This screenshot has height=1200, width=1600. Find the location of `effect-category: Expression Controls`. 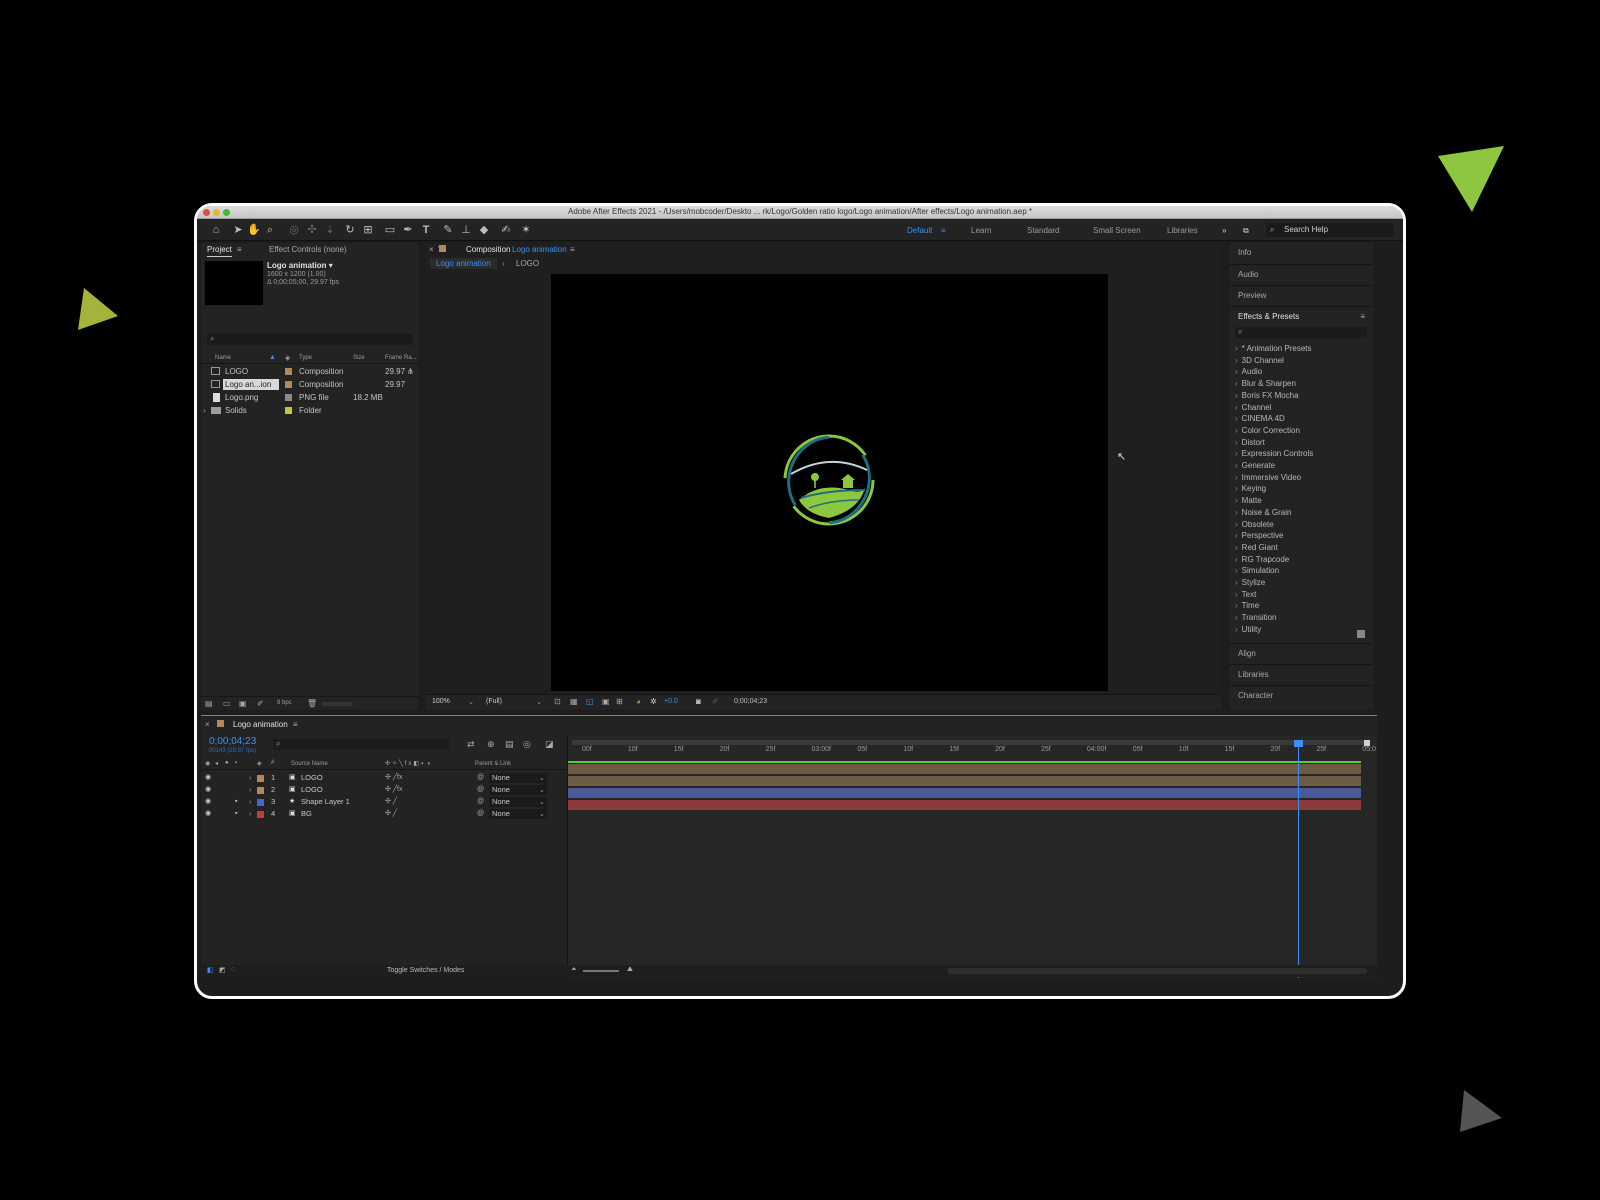

effect-category: Expression Controls is located at coordinates (1274, 453).